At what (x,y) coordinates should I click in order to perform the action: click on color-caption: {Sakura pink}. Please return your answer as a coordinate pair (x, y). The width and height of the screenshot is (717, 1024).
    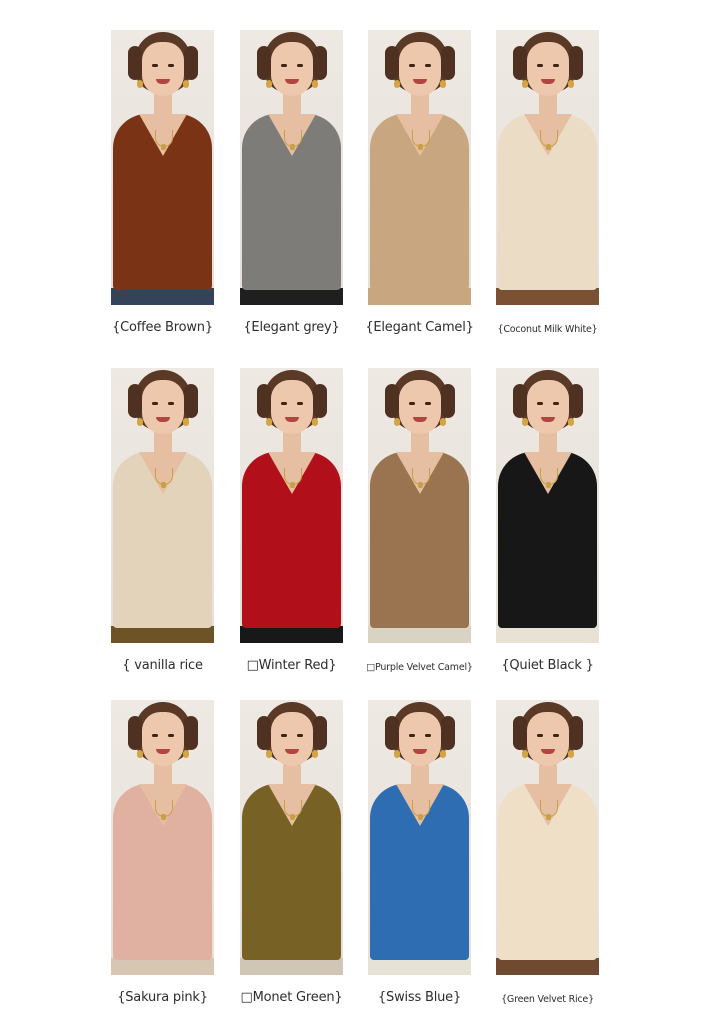
    Looking at the image, I should click on (162, 997).